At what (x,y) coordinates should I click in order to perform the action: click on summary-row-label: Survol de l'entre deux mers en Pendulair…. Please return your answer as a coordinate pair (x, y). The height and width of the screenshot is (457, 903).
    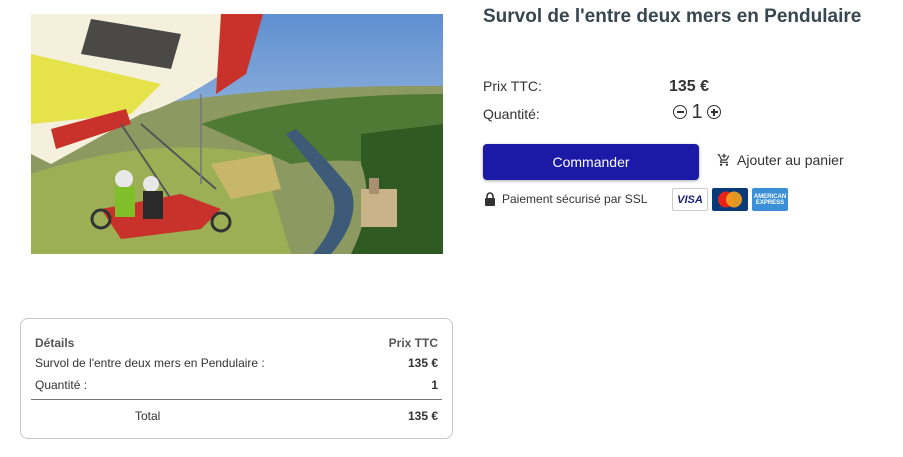
    Looking at the image, I should click on (150, 363).